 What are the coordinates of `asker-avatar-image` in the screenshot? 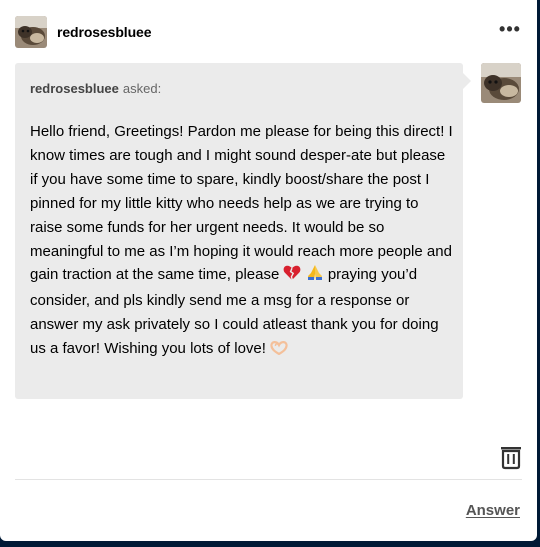 It's located at (501, 83).